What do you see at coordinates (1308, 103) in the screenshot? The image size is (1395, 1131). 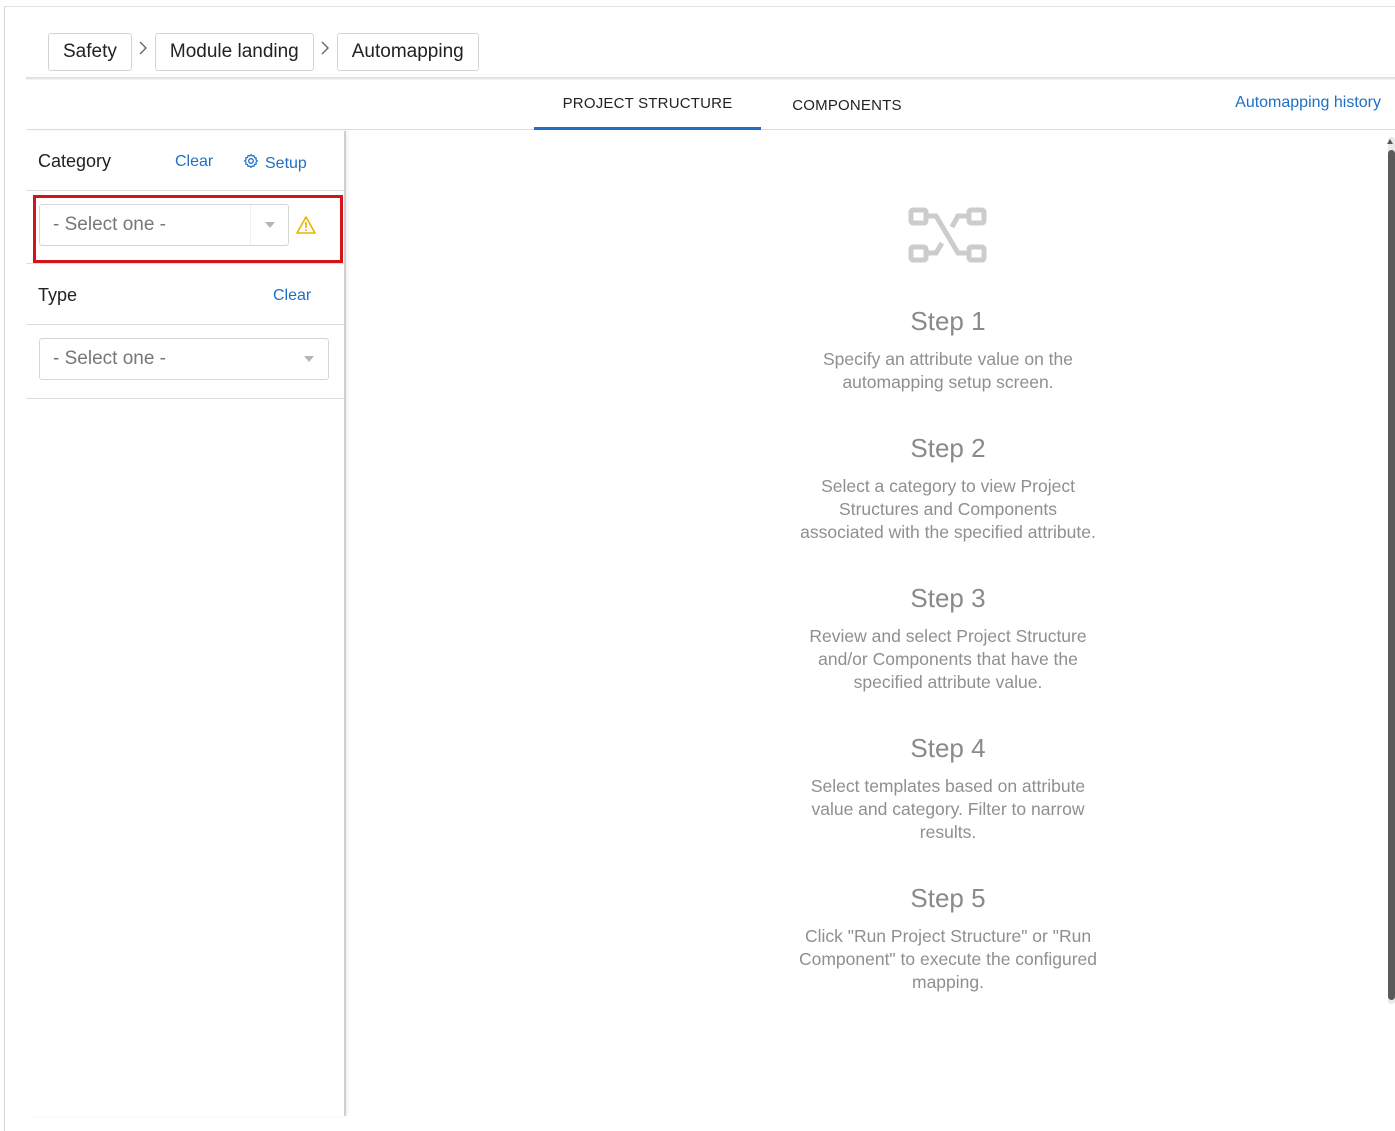 I see `automapping-history-link: Automapping history` at bounding box center [1308, 103].